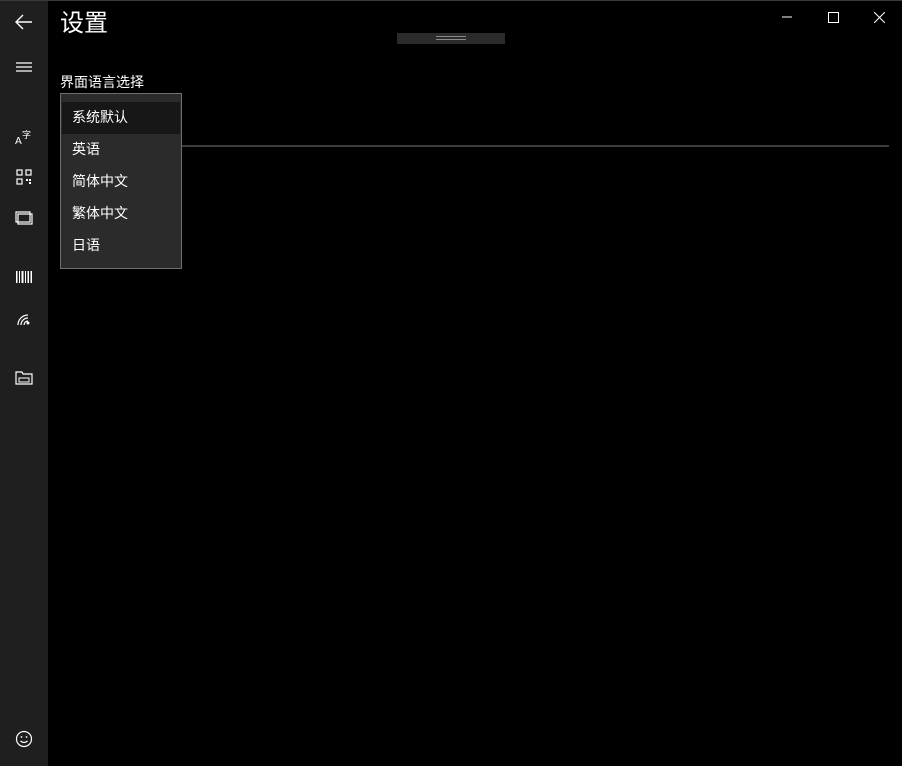  What do you see at coordinates (121, 246) in the screenshot?
I see `language-option-japanese: 日语` at bounding box center [121, 246].